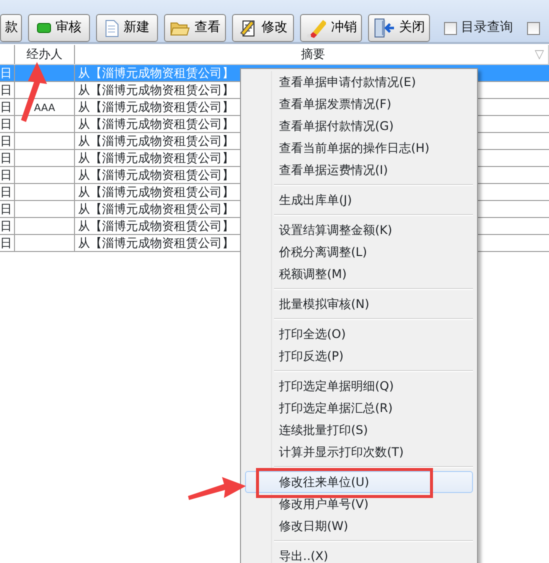 This screenshot has height=563, width=549. I want to click on table-cell: AAA, so click(45, 108).